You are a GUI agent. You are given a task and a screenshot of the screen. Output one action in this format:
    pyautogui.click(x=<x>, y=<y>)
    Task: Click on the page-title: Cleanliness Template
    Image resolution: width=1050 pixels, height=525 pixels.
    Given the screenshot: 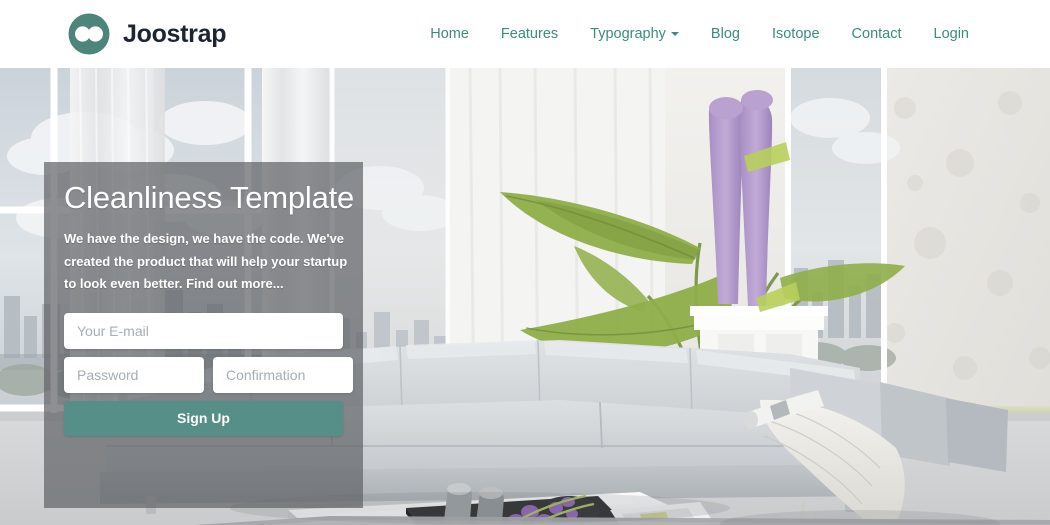 What is the action you would take?
    pyautogui.click(x=209, y=197)
    